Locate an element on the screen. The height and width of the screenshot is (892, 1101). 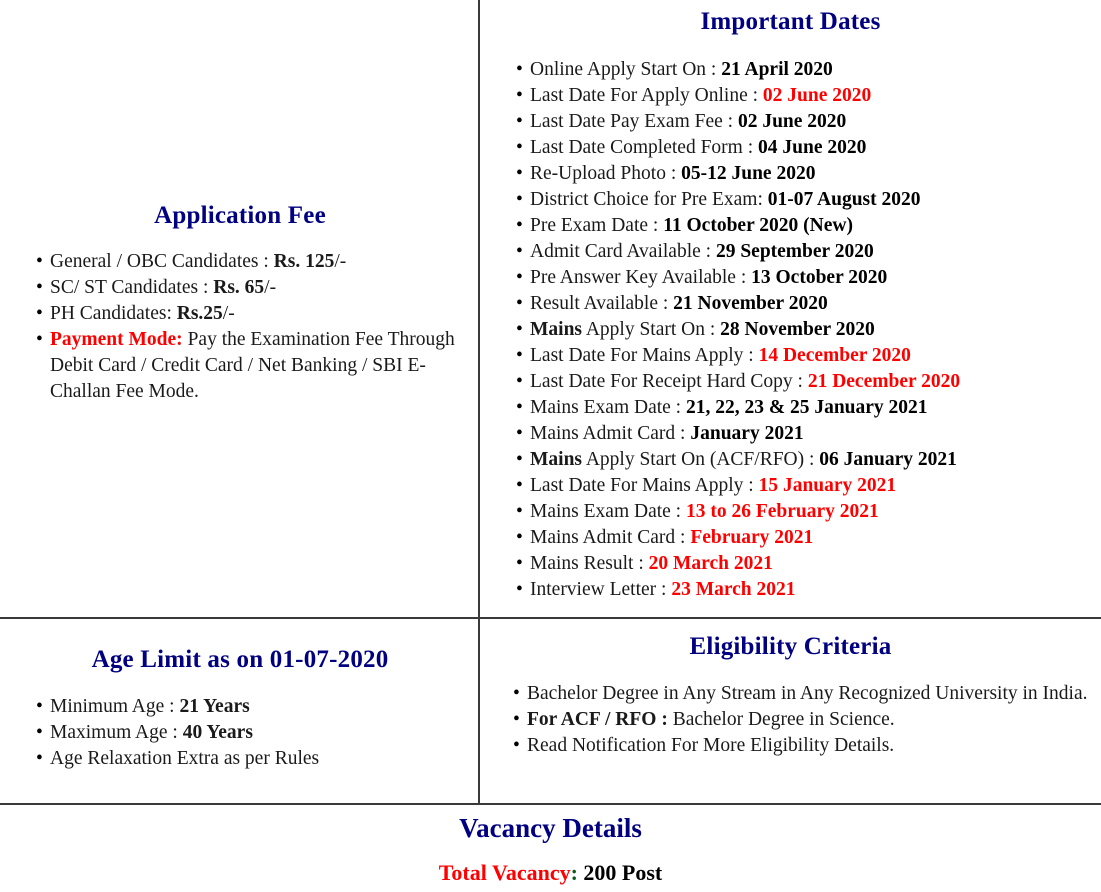
date-label: Apply Start On : is located at coordinates (651, 329).